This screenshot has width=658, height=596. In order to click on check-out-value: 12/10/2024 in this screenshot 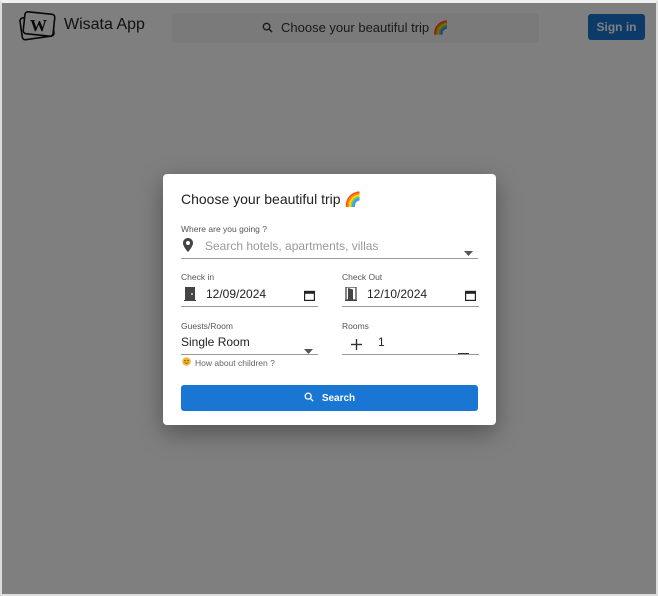, I will do `click(397, 294)`.